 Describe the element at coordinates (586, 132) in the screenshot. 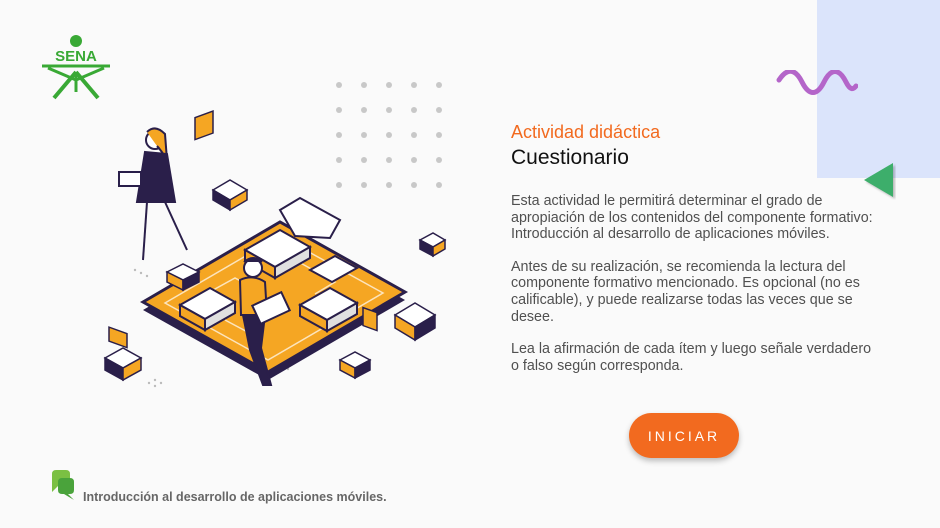

I see `activity-subtitle: Actividad didáctica` at that location.